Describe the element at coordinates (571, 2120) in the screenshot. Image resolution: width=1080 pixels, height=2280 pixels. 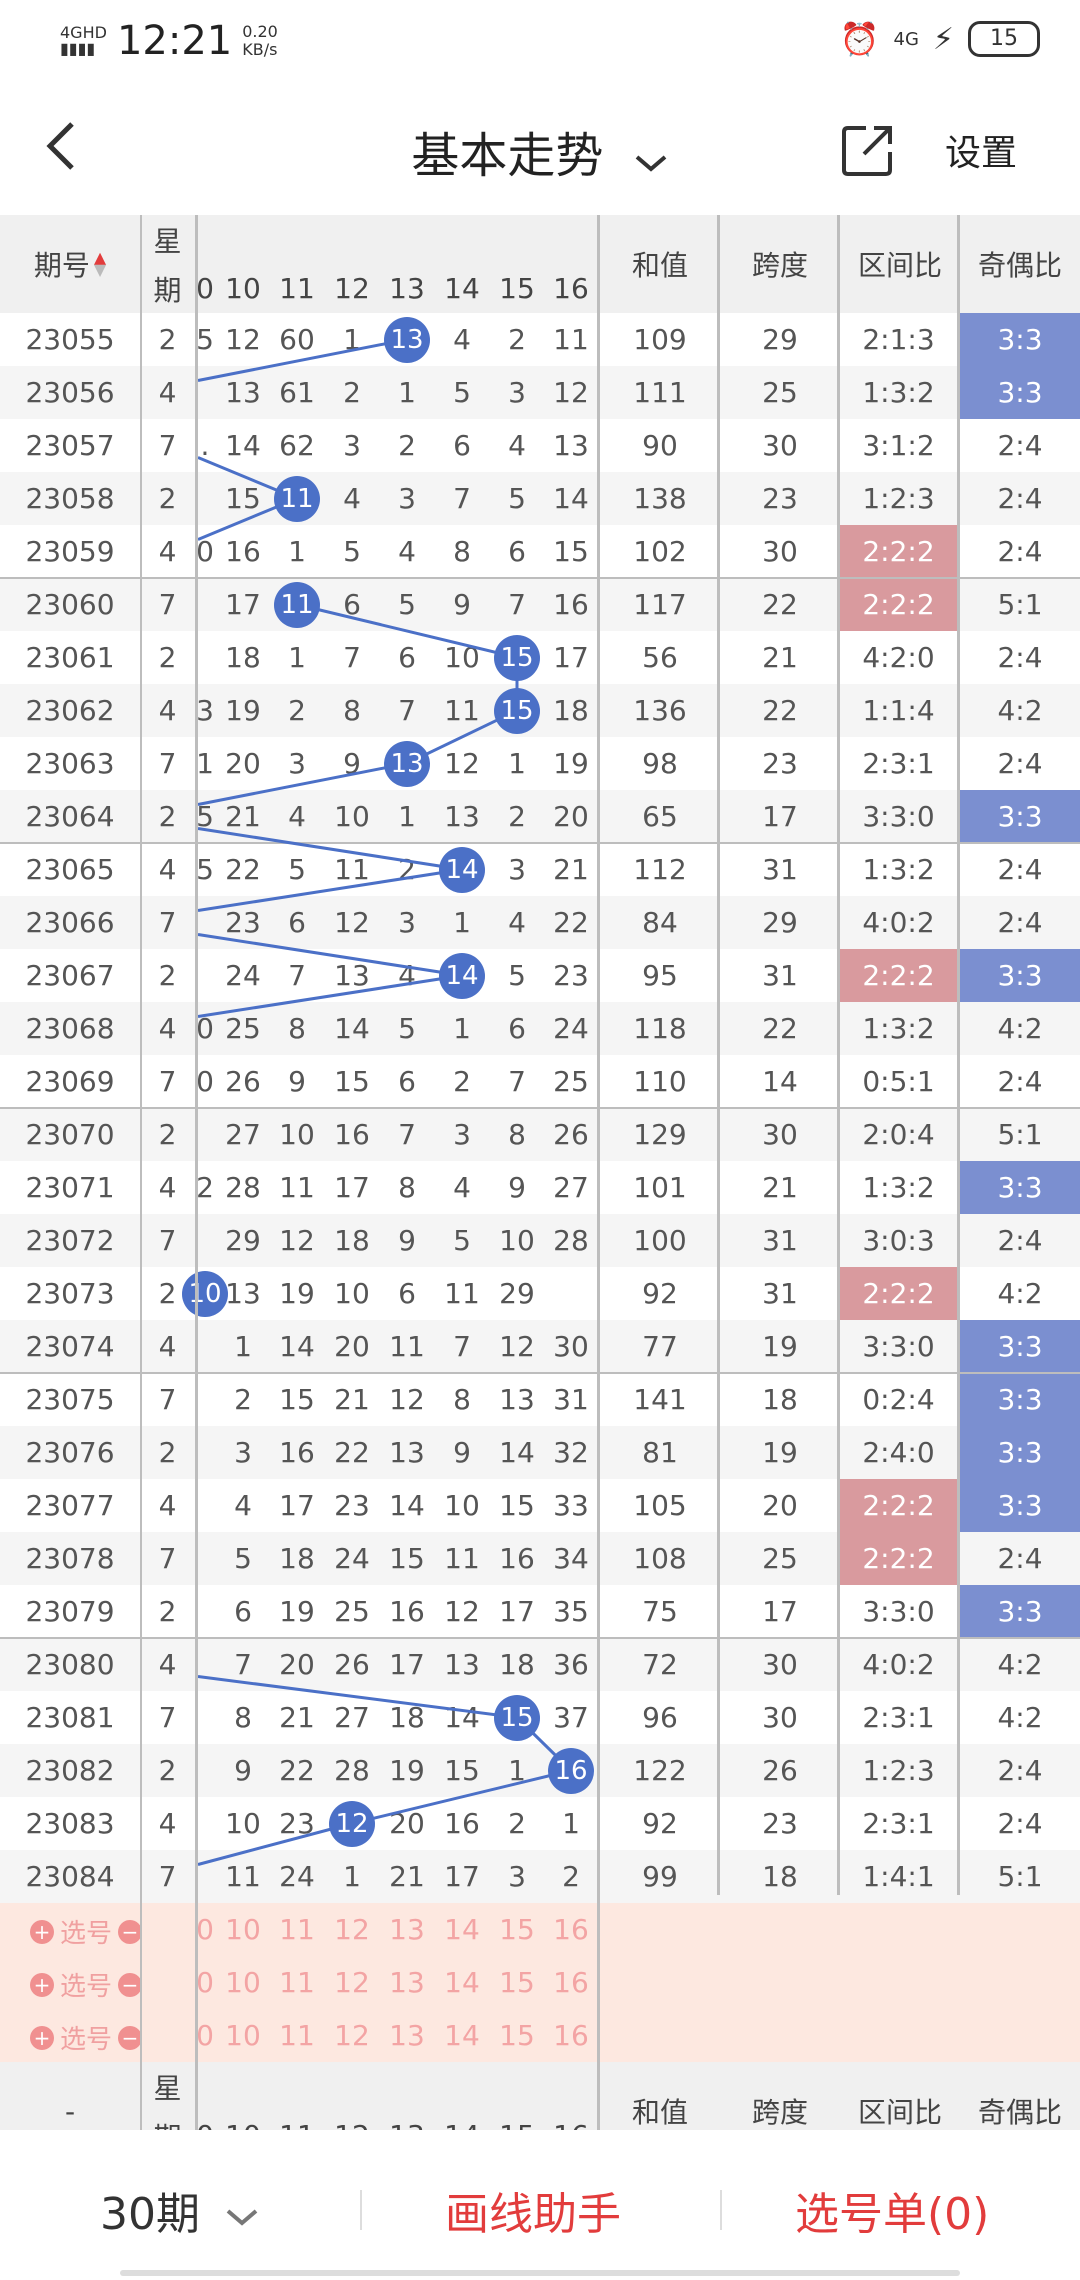
I see `footer-number-col: 16` at that location.